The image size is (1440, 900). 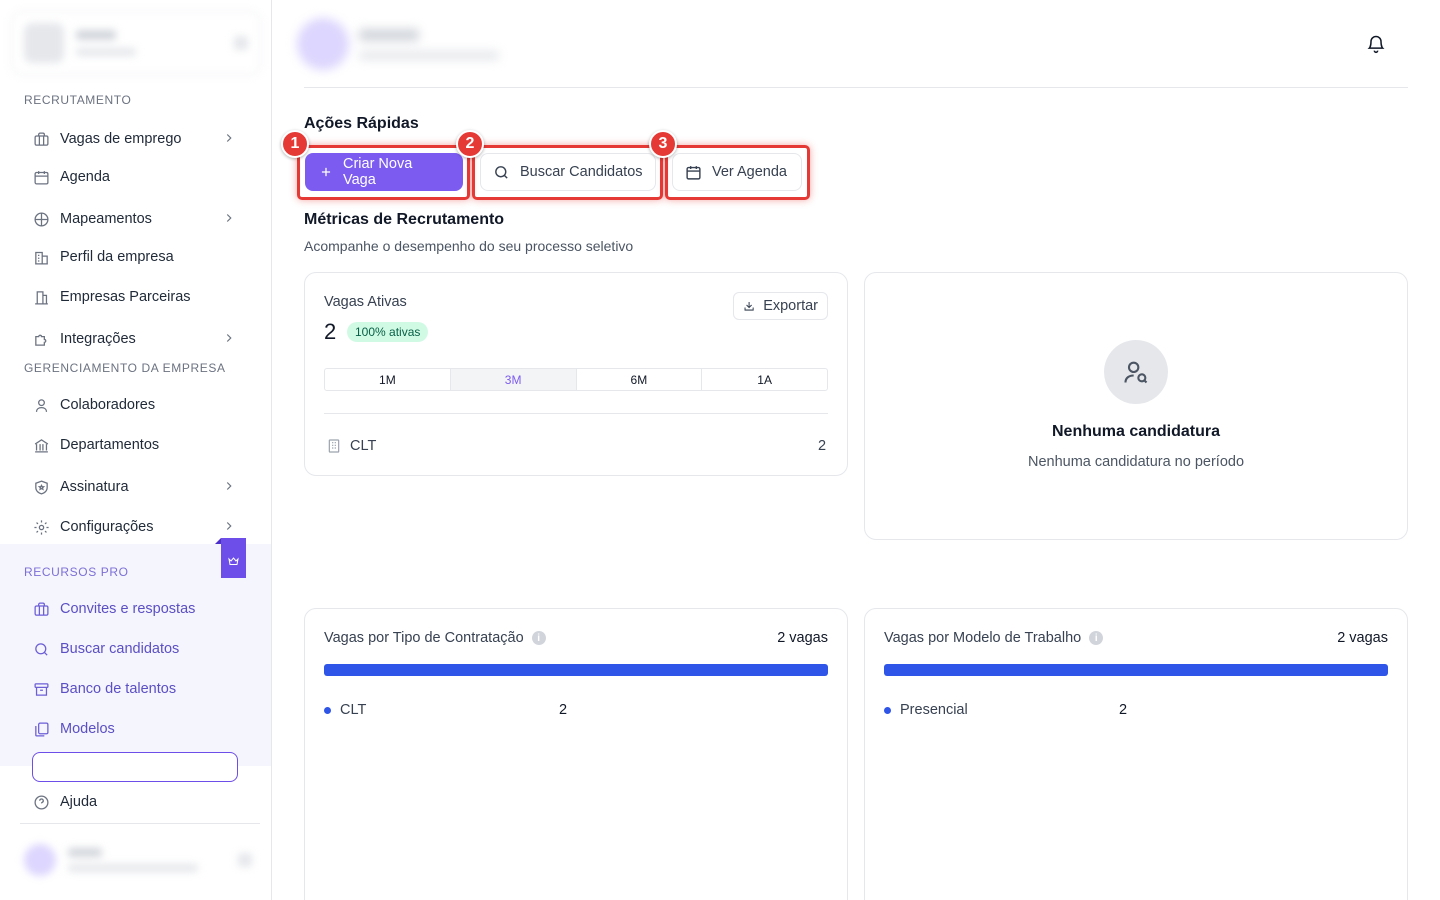 I want to click on period-1a: 1A, so click(x=764, y=379).